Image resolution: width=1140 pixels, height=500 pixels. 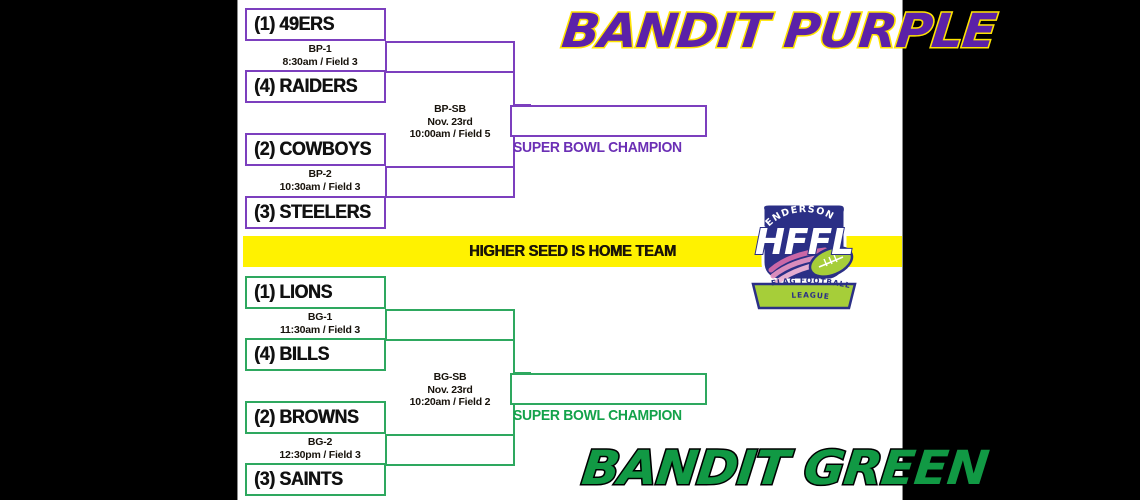 I want to click on champion-slot-green, so click(x=608, y=389).